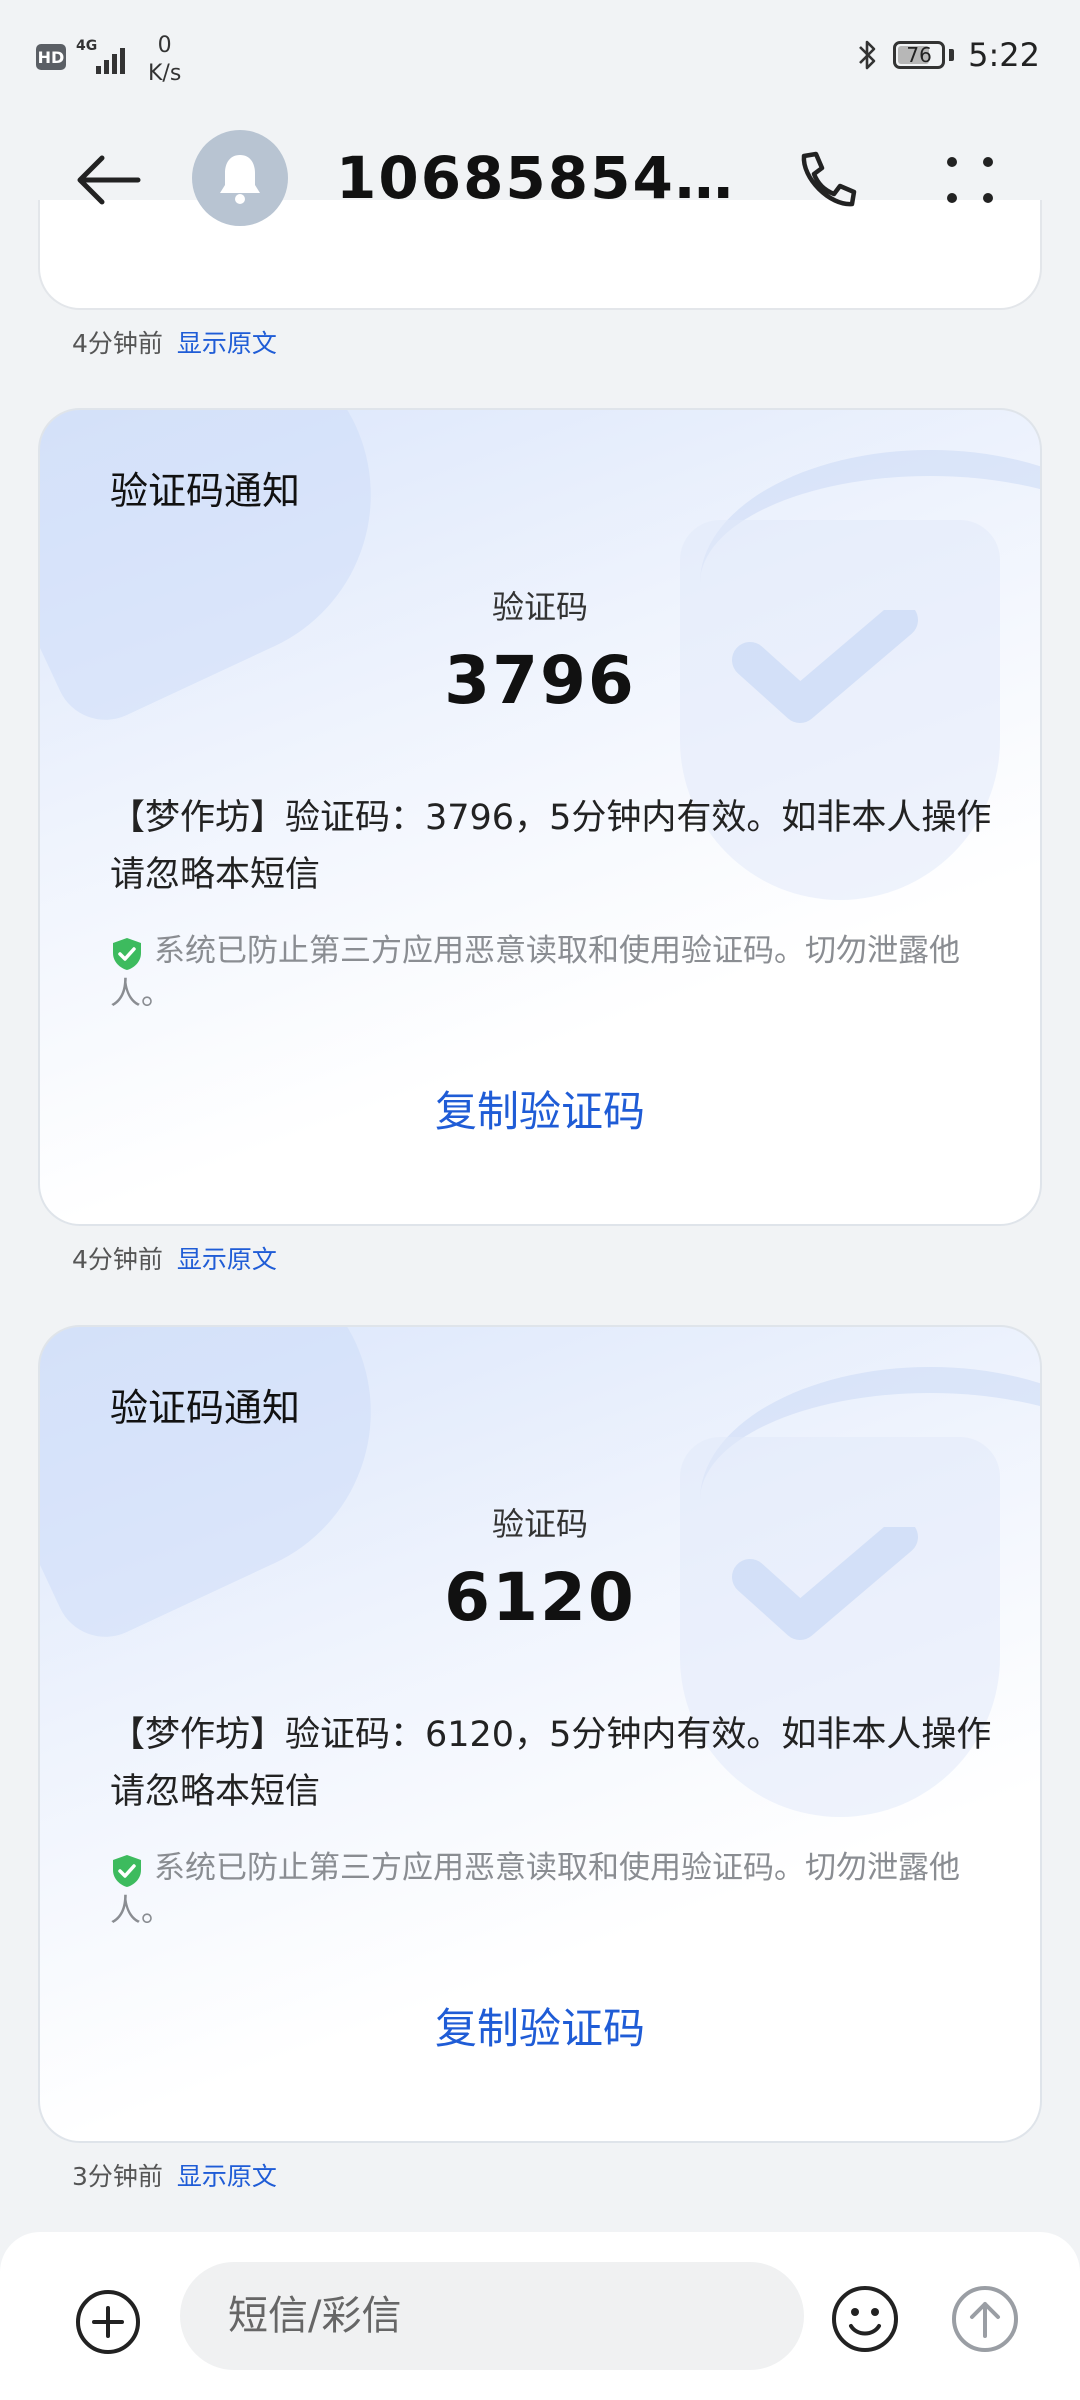 Image resolution: width=1080 pixels, height=2400 pixels. I want to click on composer-bar, so click(540, 2316).